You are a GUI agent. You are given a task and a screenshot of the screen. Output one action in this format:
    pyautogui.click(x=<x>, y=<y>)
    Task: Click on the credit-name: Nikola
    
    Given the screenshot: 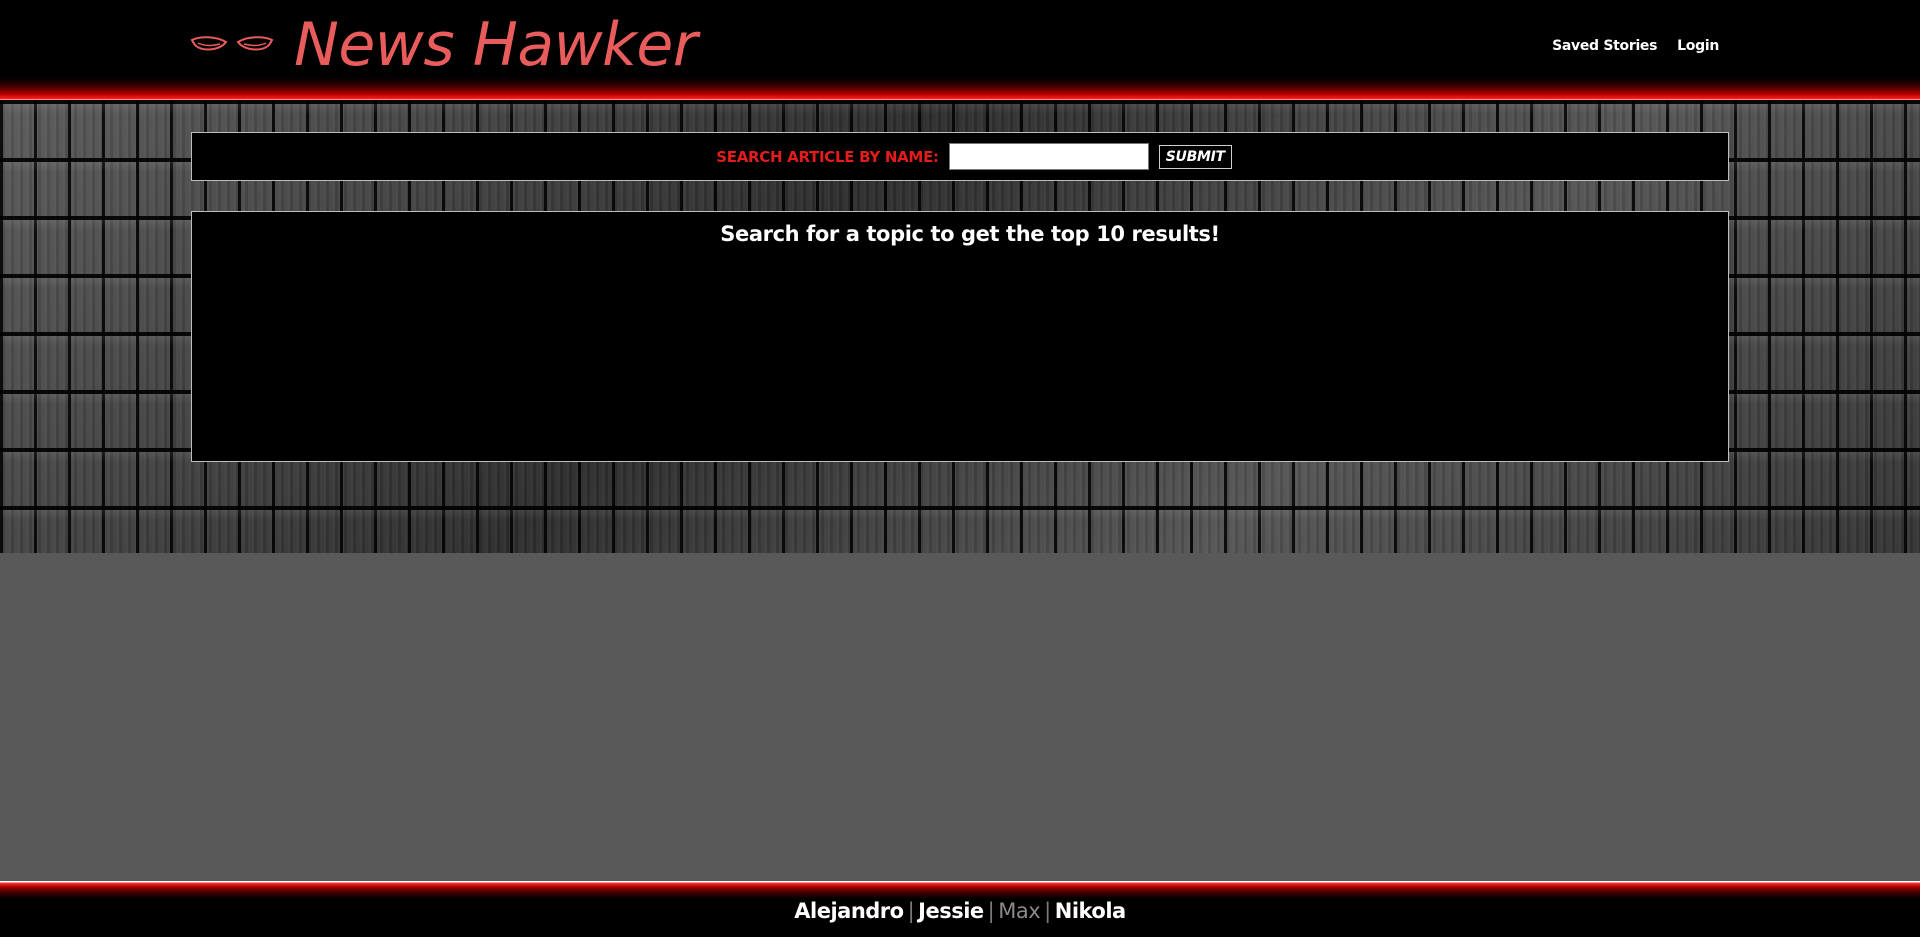 What is the action you would take?
    pyautogui.click(x=1090, y=911)
    